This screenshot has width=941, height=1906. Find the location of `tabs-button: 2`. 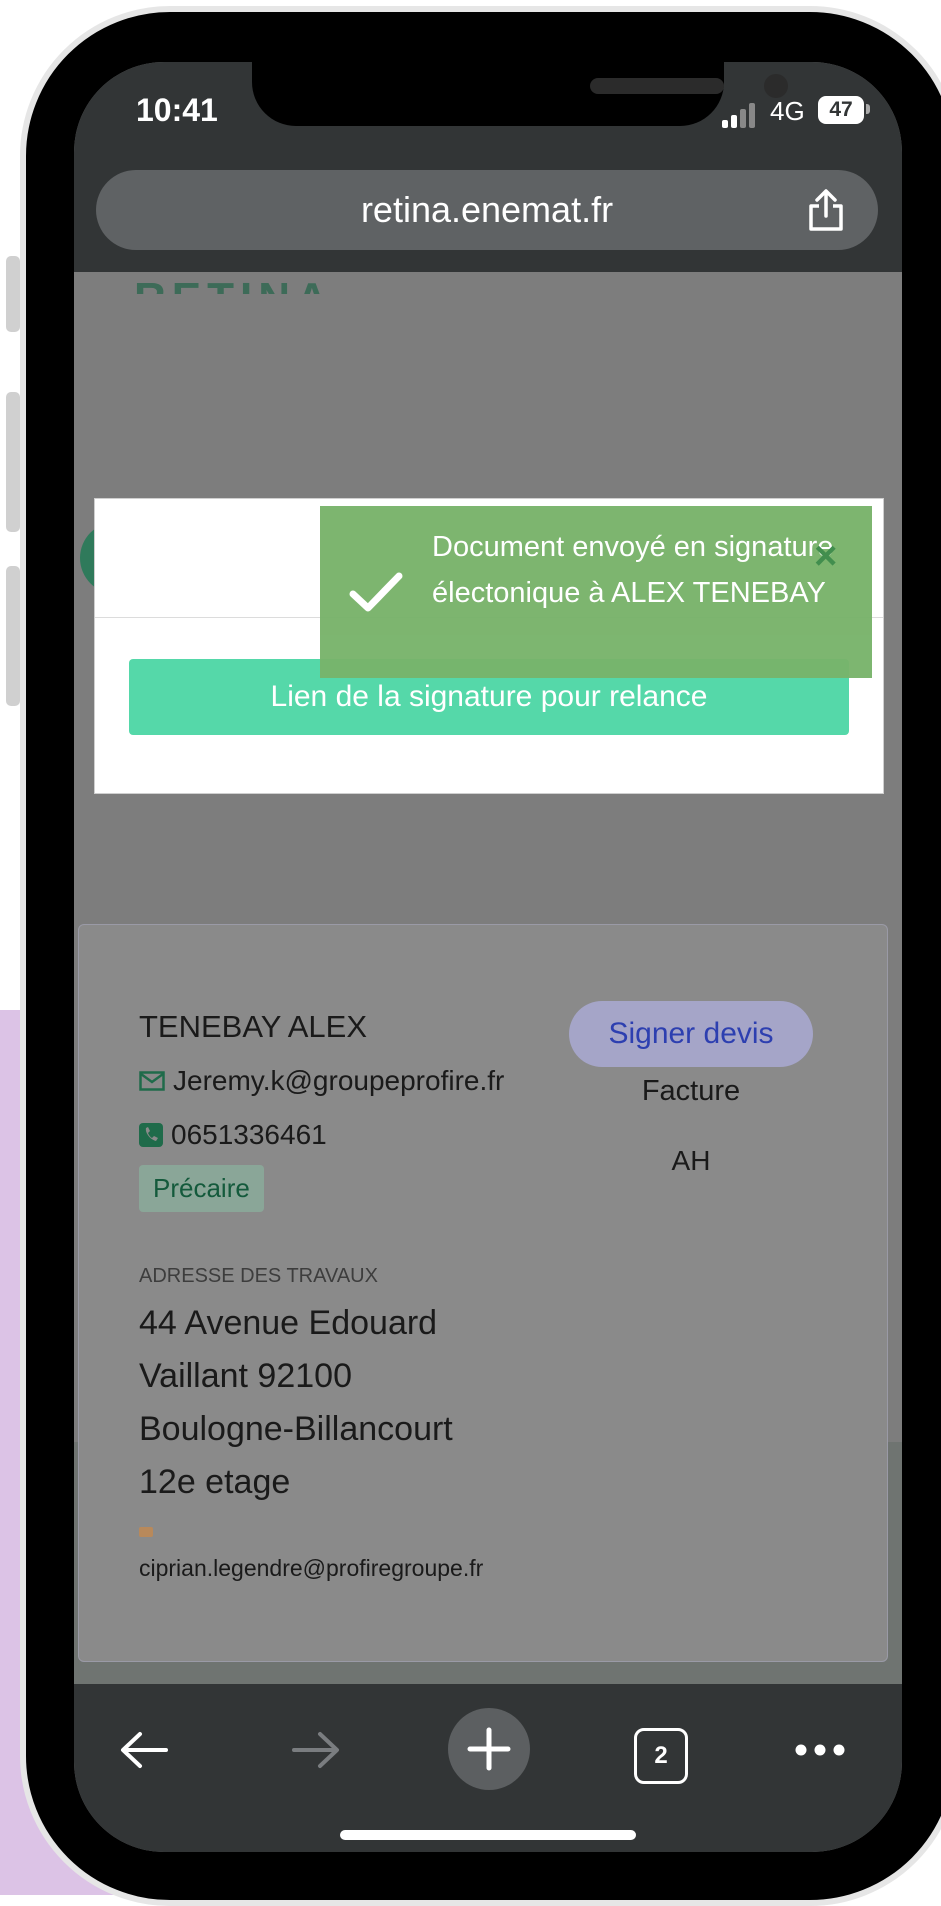

tabs-button: 2 is located at coordinates (661, 1756).